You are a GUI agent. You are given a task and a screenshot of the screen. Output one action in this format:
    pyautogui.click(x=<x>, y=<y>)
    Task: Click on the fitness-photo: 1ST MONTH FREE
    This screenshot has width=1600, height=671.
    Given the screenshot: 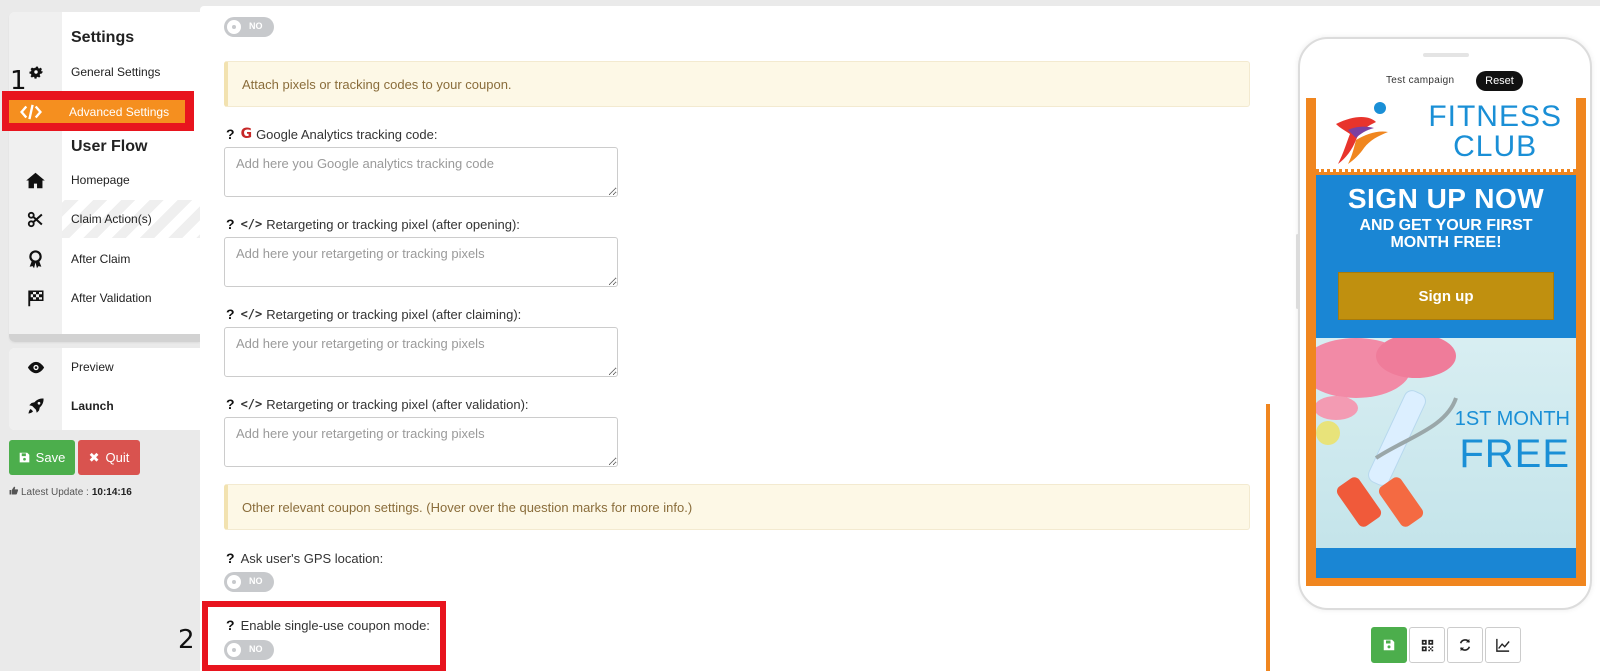 What is the action you would take?
    pyautogui.click(x=1446, y=443)
    